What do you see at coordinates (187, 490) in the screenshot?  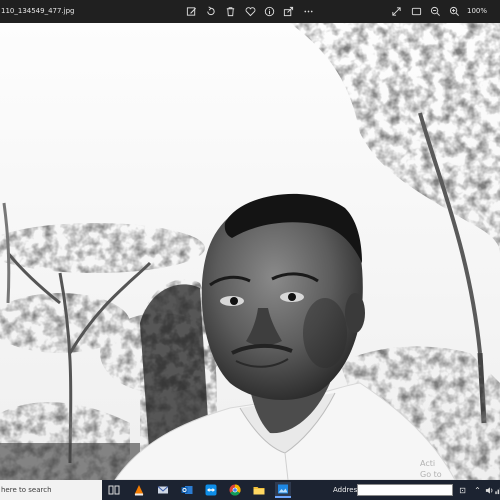 I see `outlook-icon` at bounding box center [187, 490].